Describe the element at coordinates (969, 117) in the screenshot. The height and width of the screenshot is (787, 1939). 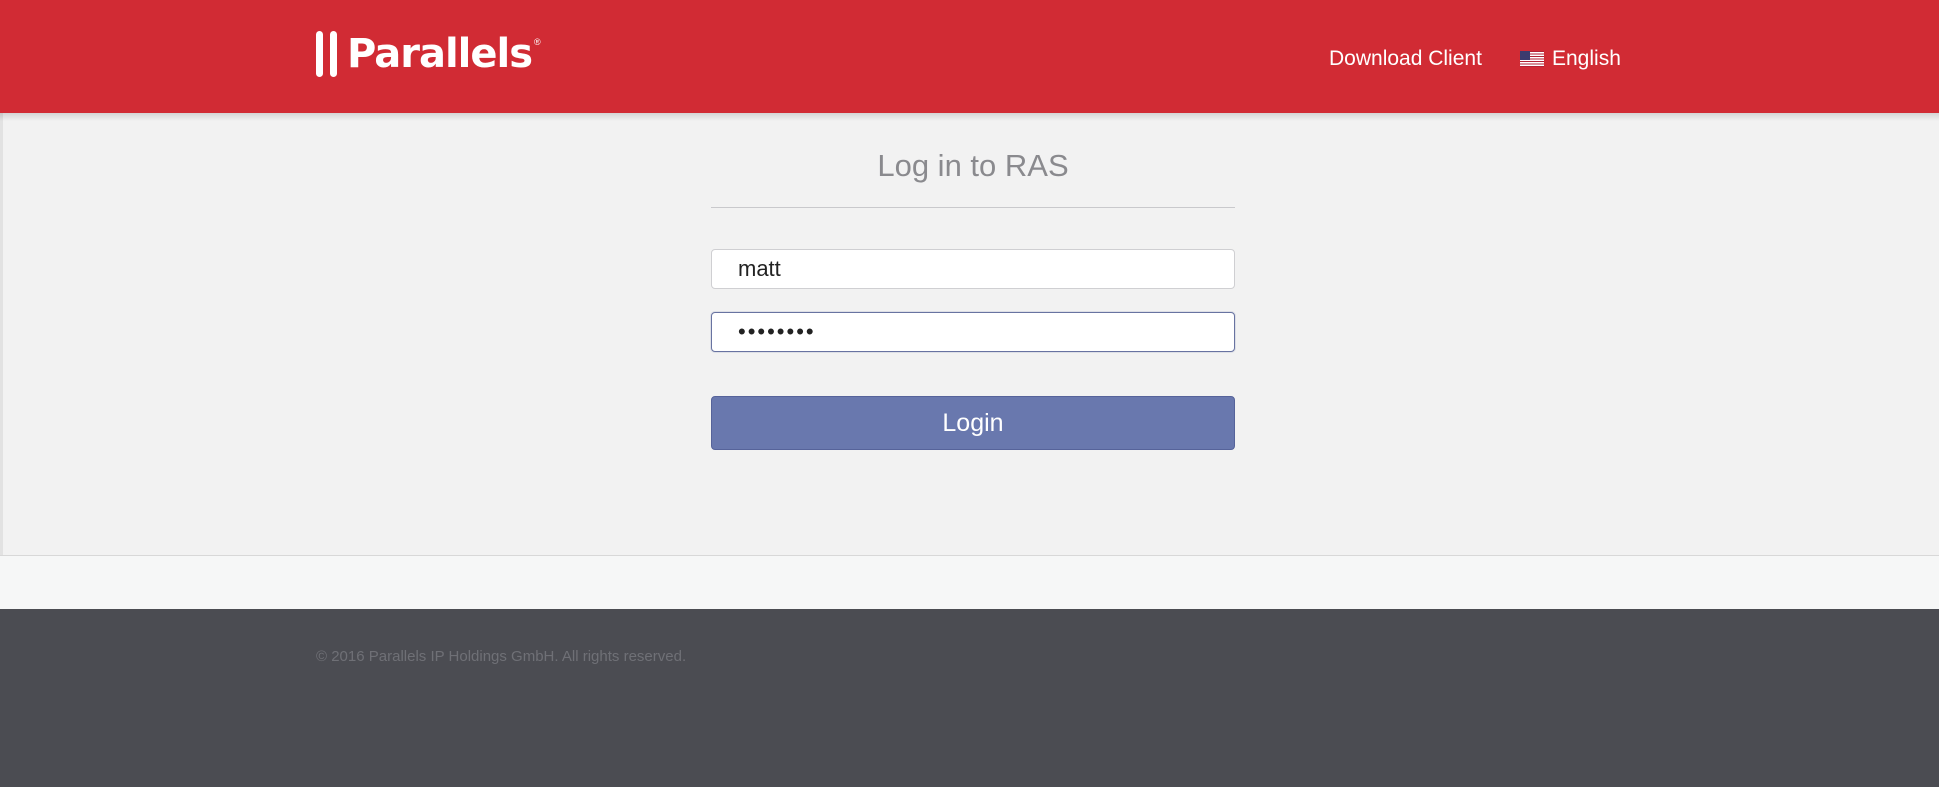
I see `header-shadow` at that location.